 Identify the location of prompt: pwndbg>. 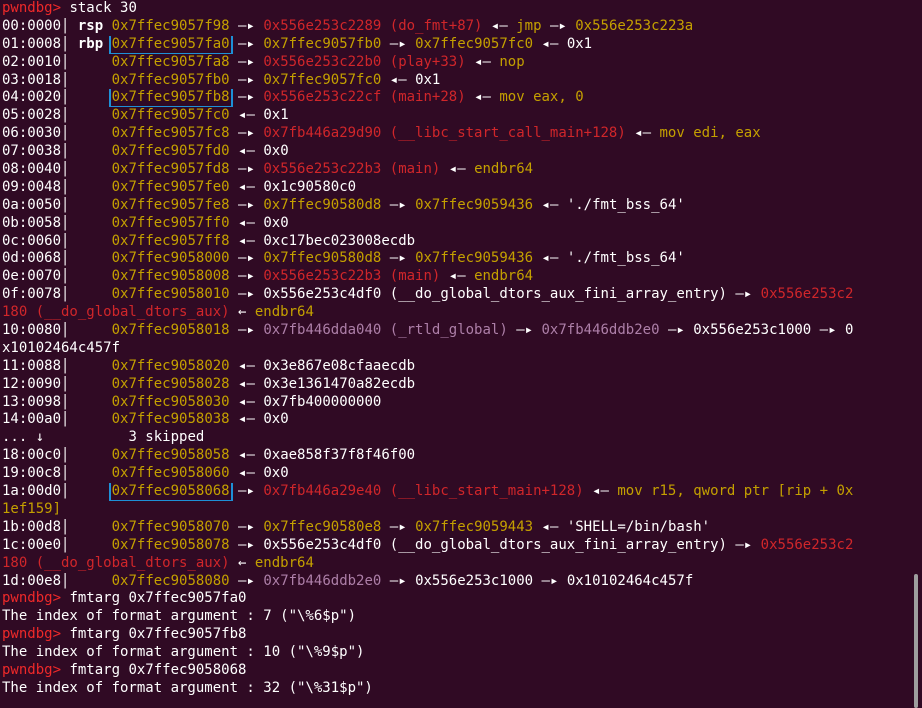
(32, 669).